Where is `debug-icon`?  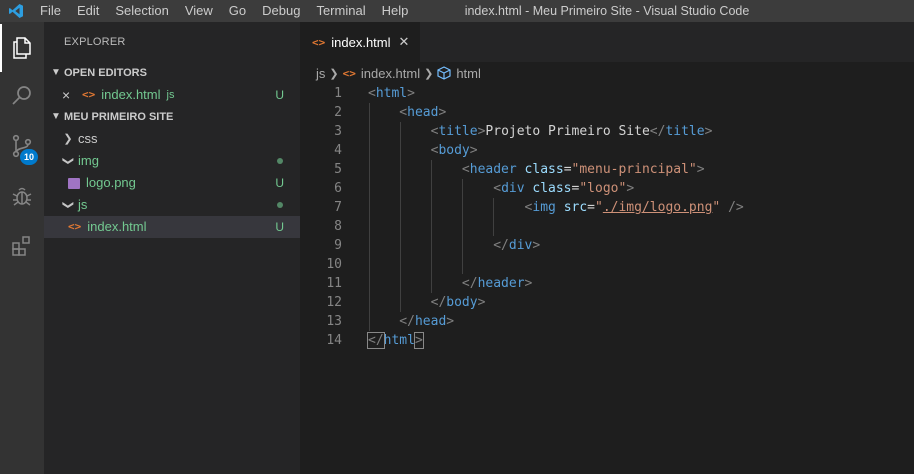 debug-icon is located at coordinates (22, 196).